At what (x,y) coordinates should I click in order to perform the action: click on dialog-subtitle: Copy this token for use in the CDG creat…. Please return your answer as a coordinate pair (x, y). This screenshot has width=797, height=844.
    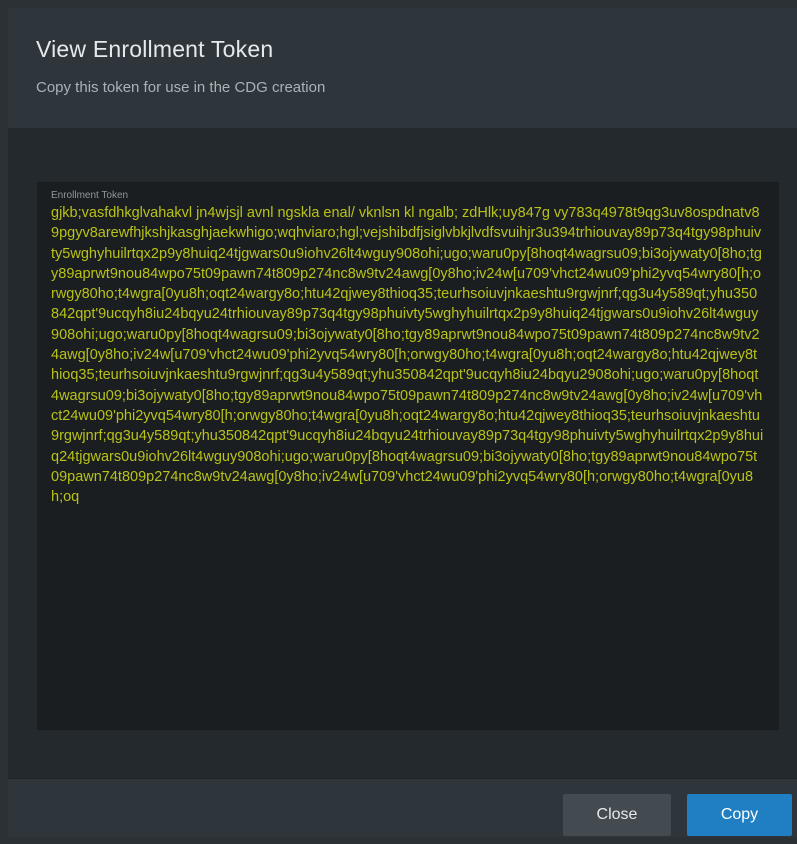
    Looking at the image, I should click on (181, 87).